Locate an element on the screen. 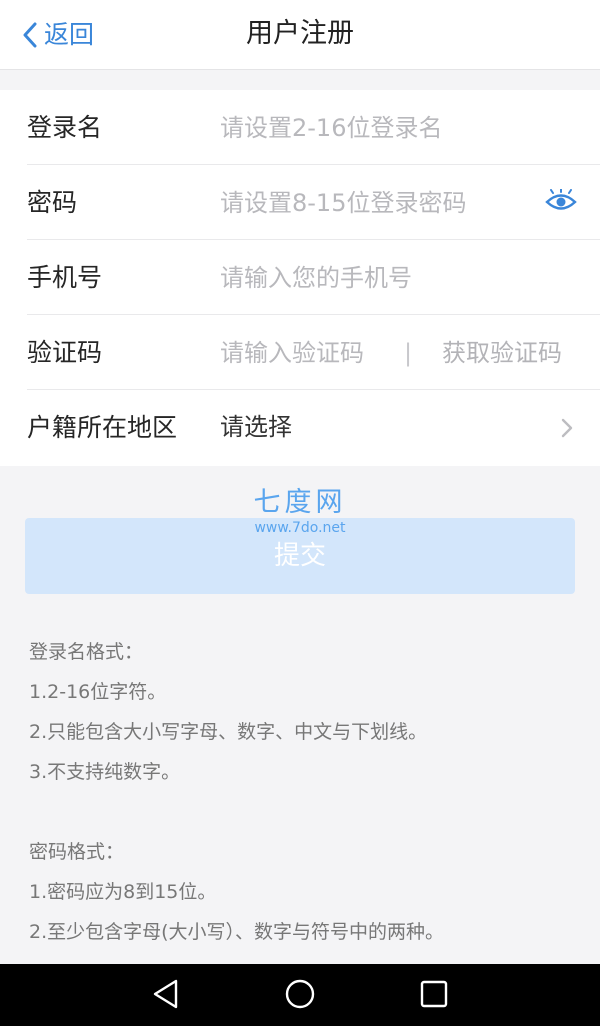  chevron-right-icon is located at coordinates (567, 428).